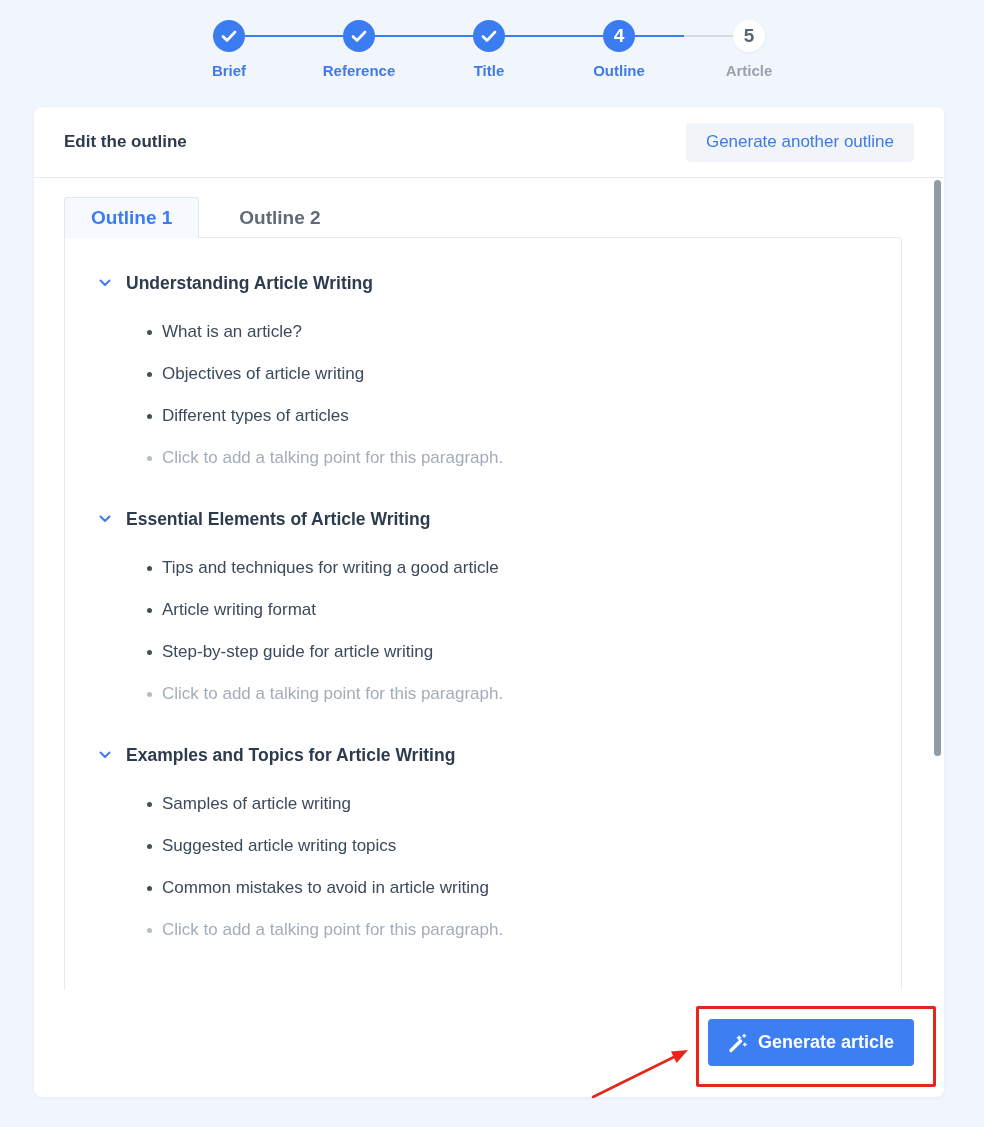  I want to click on talking-point: Common mistakes to avoid in article writing, so click(325, 888).